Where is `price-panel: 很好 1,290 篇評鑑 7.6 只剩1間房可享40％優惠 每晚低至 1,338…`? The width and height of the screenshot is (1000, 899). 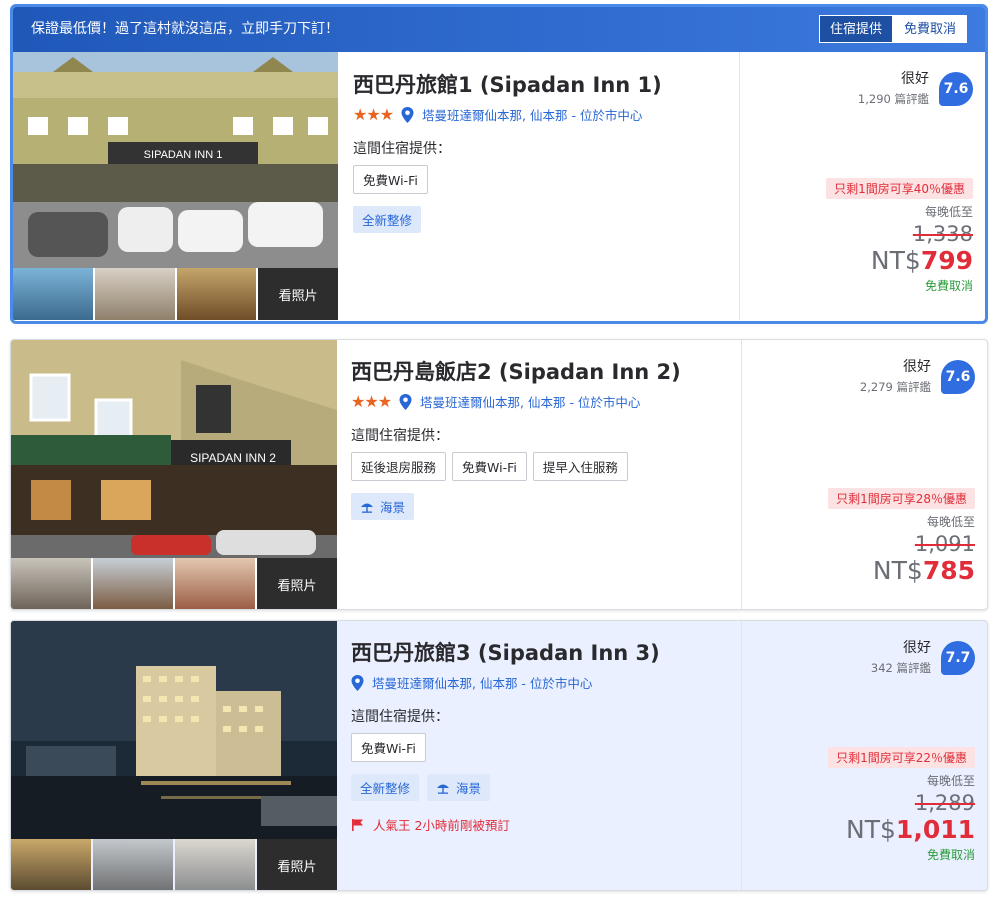 price-panel: 很好 1,290 篇評鑑 7.6 只剩1間房可享40％優惠 每晚低至 1,338… is located at coordinates (862, 186).